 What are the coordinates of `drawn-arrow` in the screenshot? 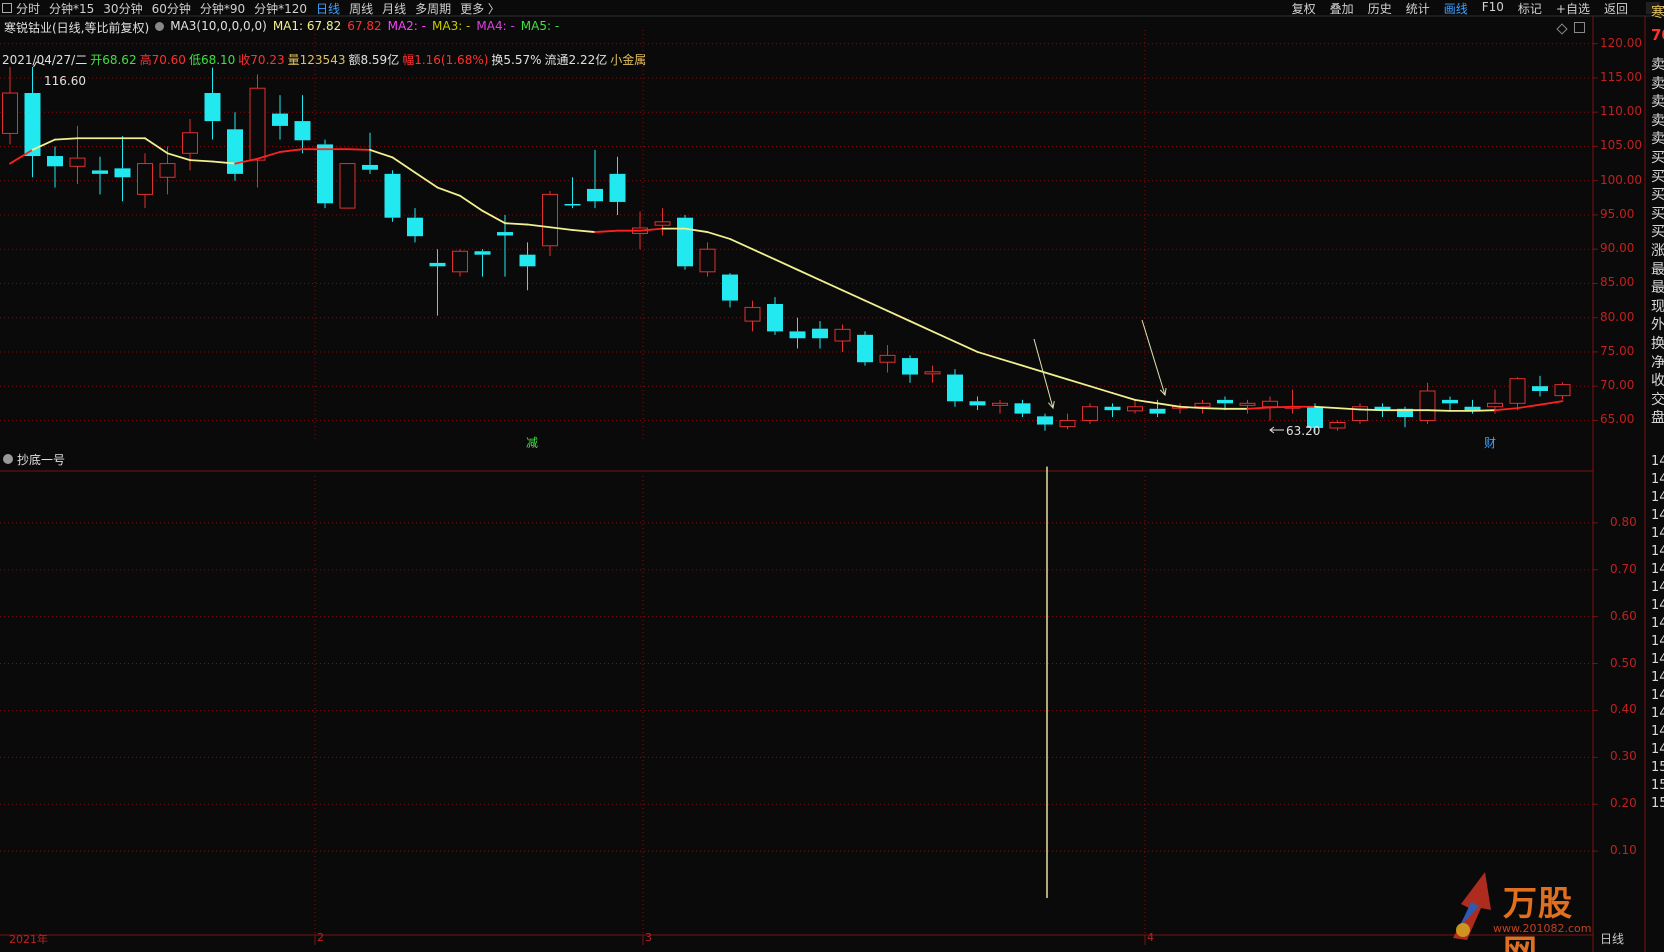 It's located at (1153, 357).